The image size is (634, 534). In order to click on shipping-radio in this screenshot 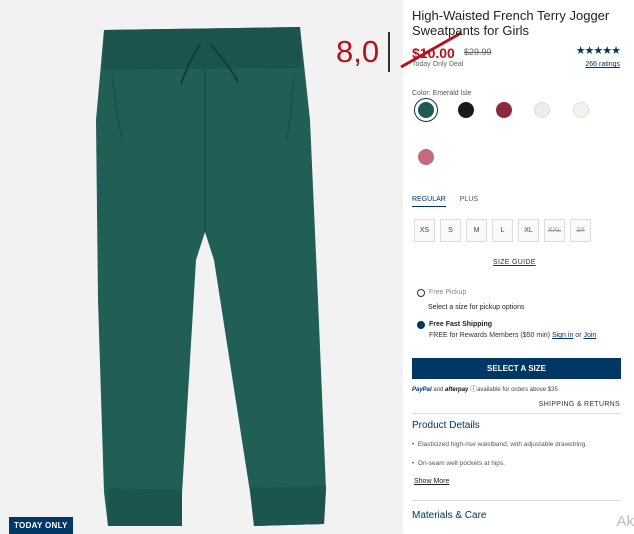, I will do `click(421, 325)`.